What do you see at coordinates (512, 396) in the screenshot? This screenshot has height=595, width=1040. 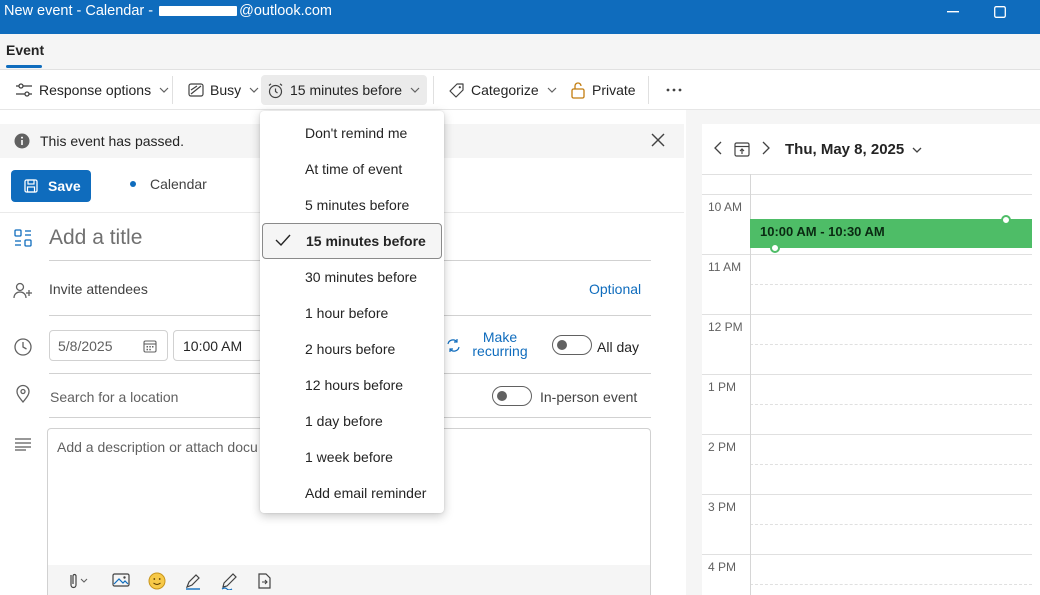 I see `in-person-toggle` at bounding box center [512, 396].